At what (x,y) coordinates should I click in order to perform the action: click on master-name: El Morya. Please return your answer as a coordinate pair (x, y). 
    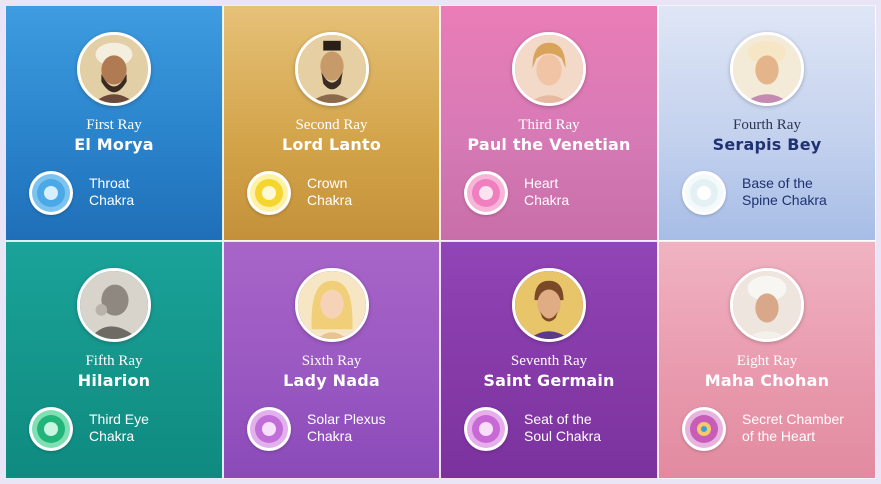
    Looking at the image, I should click on (114, 144).